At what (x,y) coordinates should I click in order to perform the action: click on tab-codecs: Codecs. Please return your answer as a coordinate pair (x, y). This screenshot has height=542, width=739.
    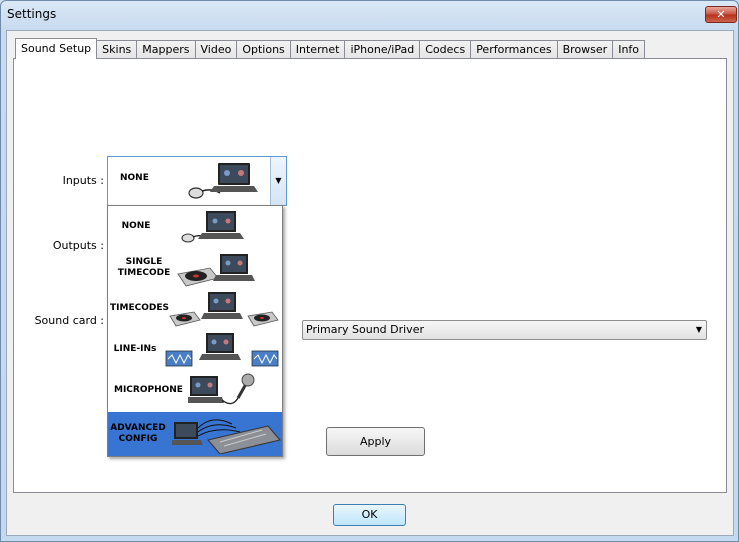
    Looking at the image, I should click on (446, 49).